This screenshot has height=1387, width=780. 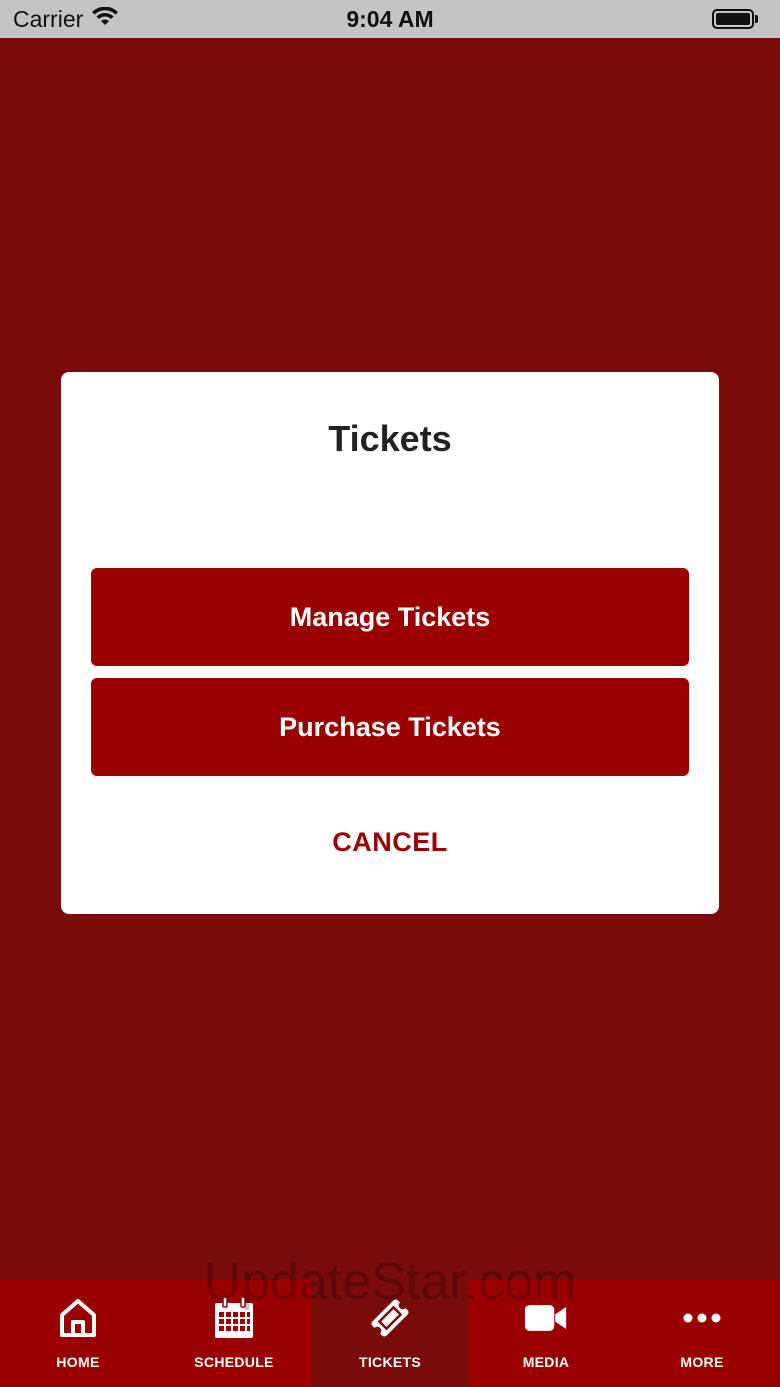 I want to click on ticket-icon, so click(x=390, y=1318).